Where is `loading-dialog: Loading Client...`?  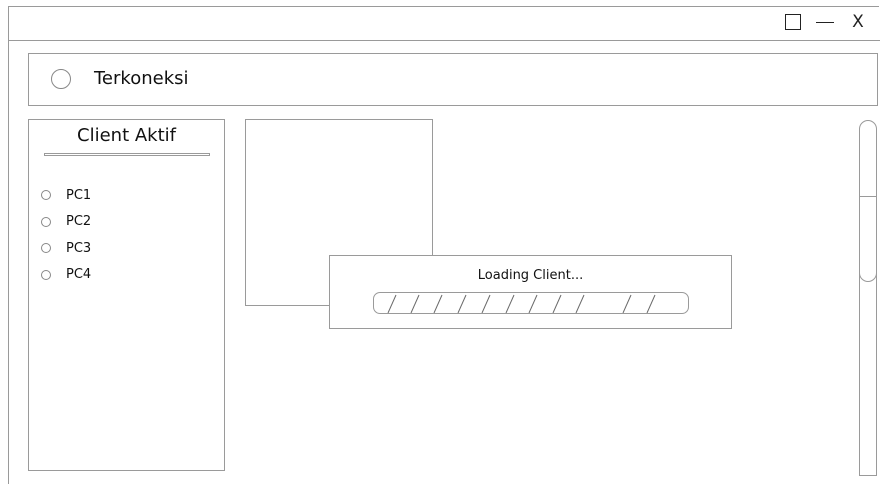 loading-dialog: Loading Client... is located at coordinates (530, 292).